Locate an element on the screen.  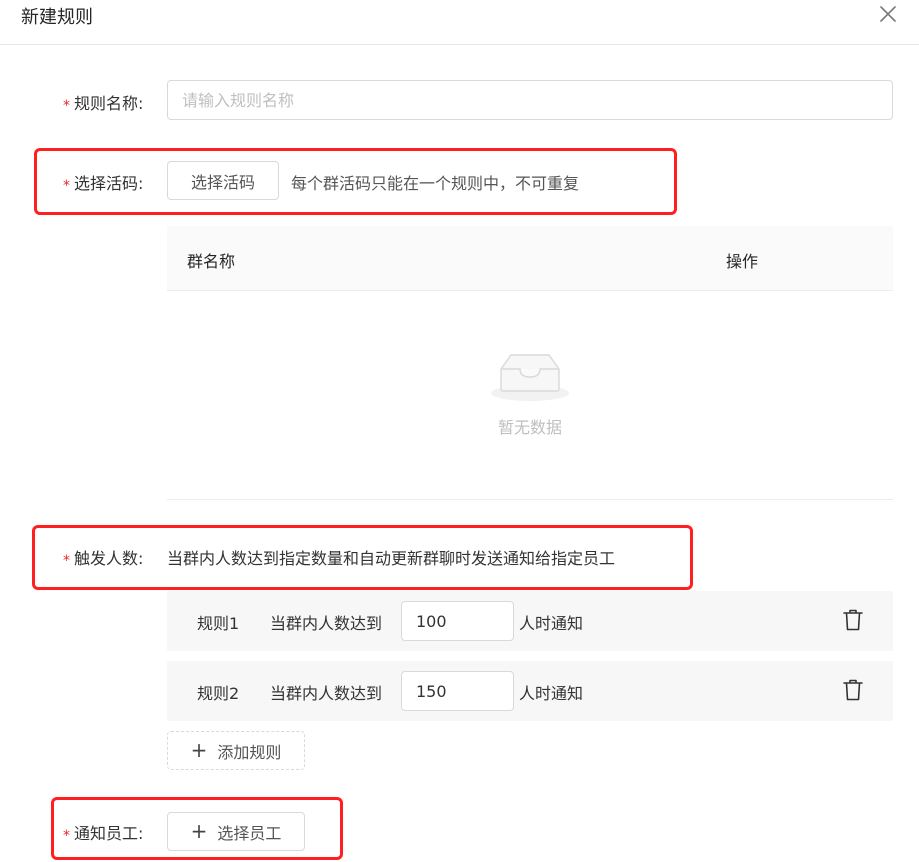
notify-label: * 通知员工: is located at coordinates (103, 834).